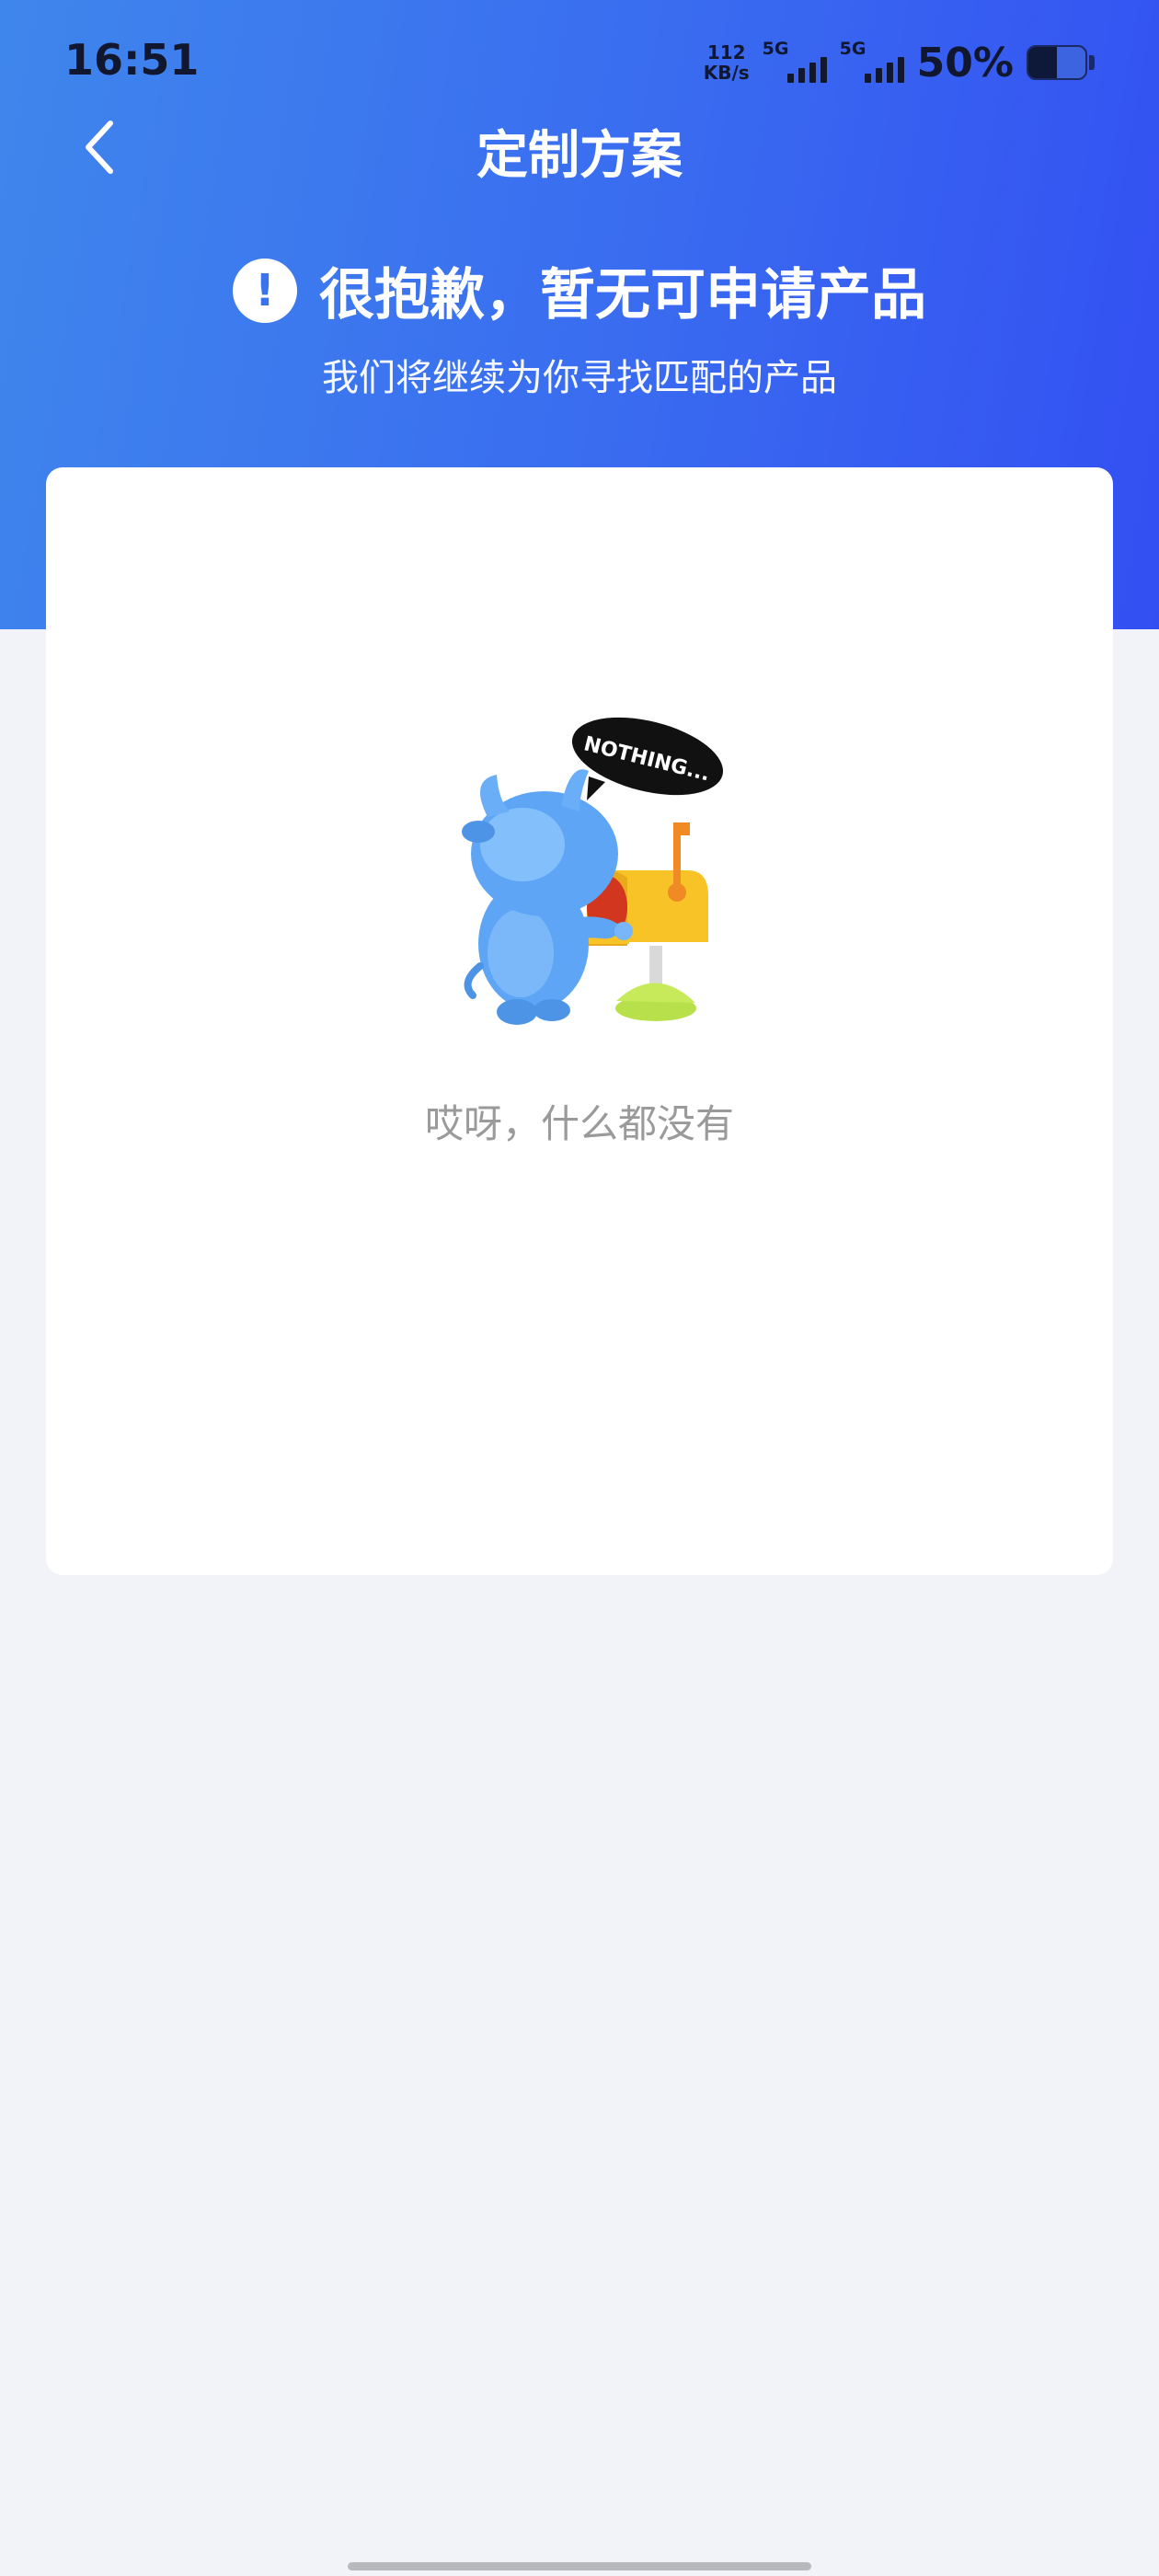 This screenshot has width=1159, height=2576. What do you see at coordinates (726, 52) in the screenshot?
I see `network-speed-value: 112` at bounding box center [726, 52].